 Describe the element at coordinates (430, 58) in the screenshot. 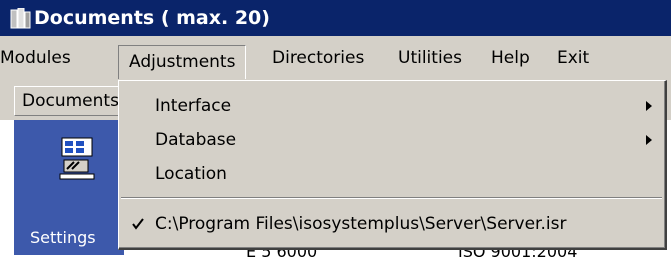

I see `menu-utilities: Utilities` at that location.